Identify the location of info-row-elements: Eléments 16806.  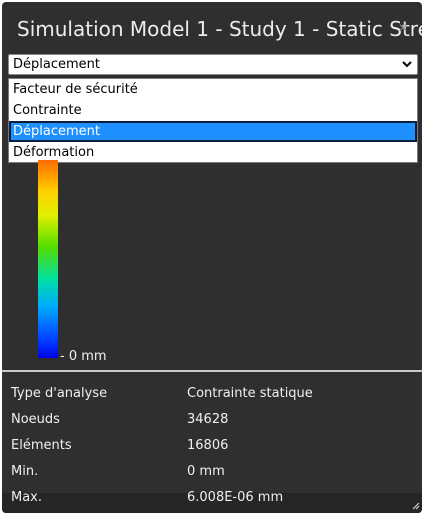
(212, 446).